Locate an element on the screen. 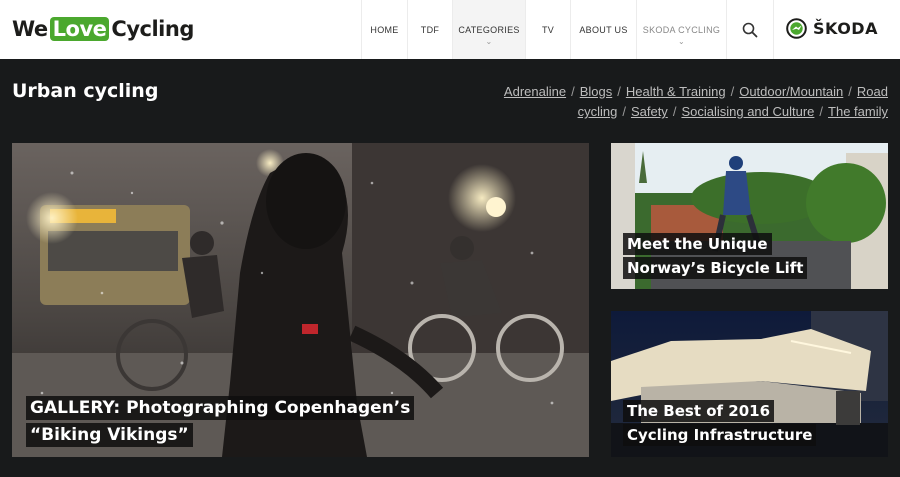 This screenshot has height=477, width=900. sponsor-logo: ŠKODA is located at coordinates (832, 28).